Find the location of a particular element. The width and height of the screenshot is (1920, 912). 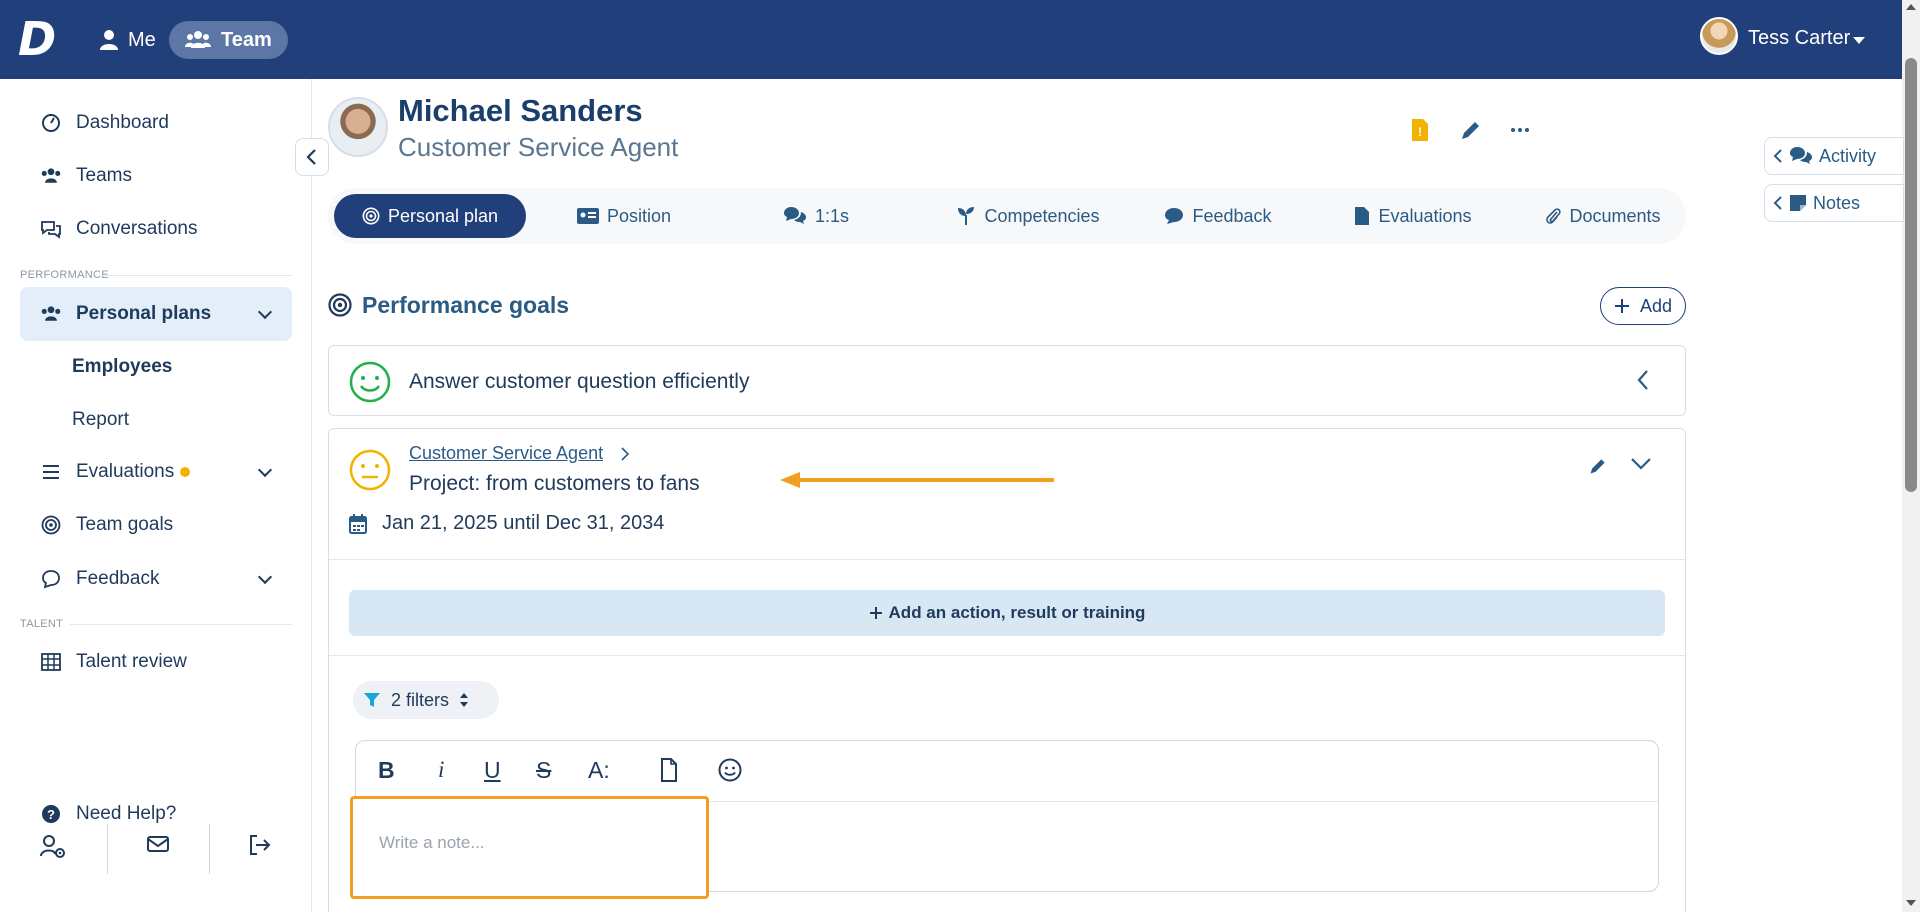

tab-feedback: Feedback is located at coordinates (1218, 216).